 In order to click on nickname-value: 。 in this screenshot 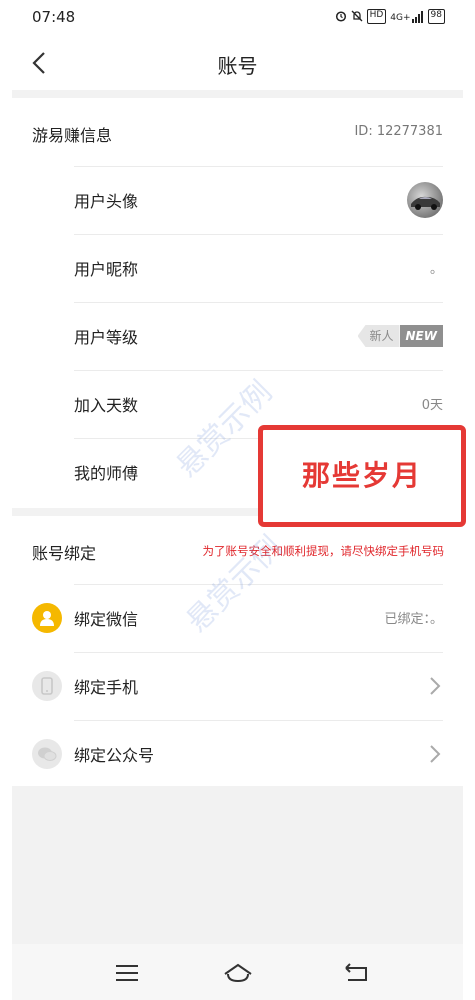, I will do `click(436, 269)`.